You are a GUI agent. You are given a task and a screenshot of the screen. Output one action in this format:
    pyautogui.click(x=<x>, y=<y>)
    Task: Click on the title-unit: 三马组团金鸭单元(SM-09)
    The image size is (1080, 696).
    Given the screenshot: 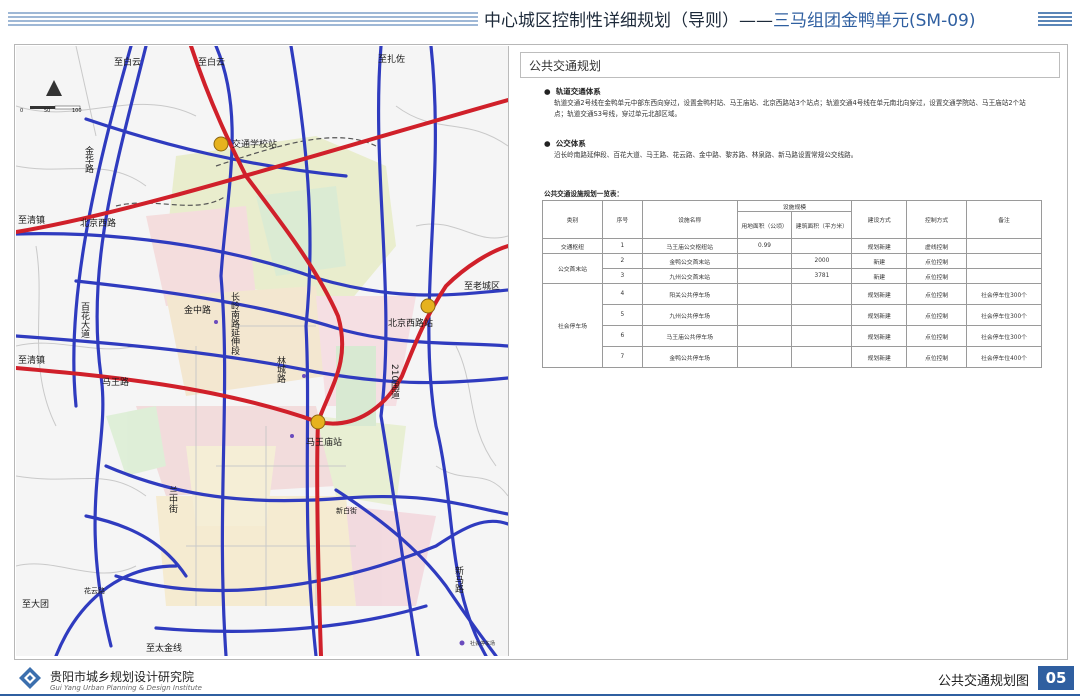 What is the action you would take?
    pyautogui.click(x=874, y=21)
    